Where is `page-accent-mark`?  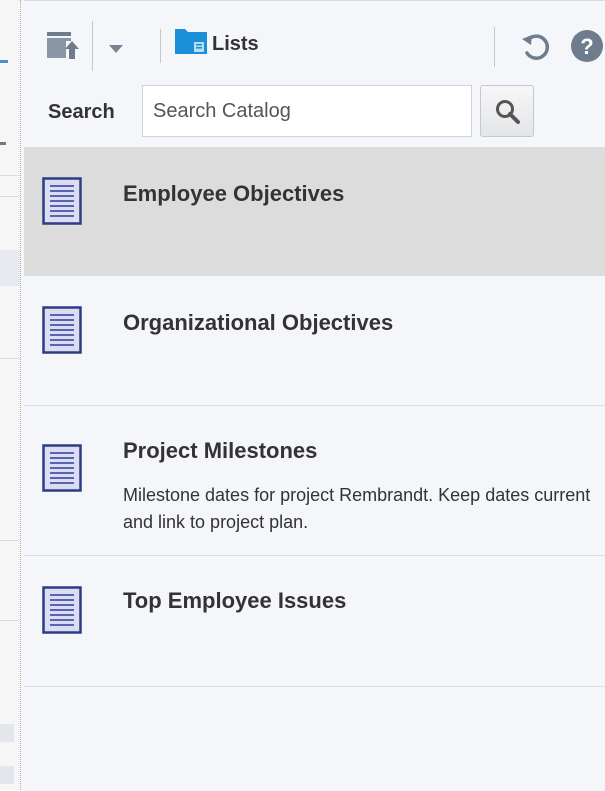 page-accent-mark is located at coordinates (4, 61).